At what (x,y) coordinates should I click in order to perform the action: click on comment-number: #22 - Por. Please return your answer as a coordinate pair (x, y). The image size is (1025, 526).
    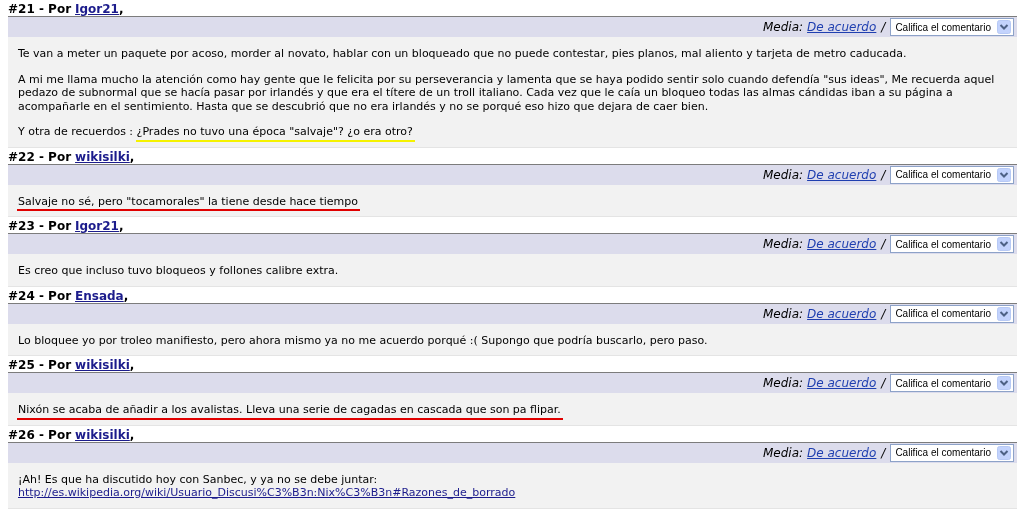
    Looking at the image, I should click on (40, 156).